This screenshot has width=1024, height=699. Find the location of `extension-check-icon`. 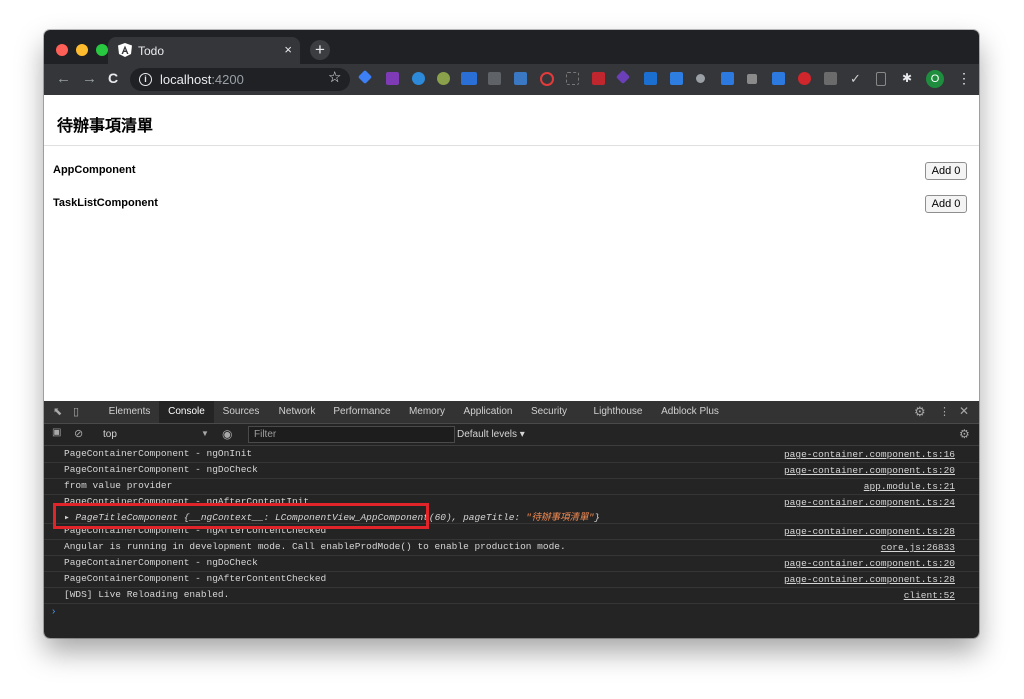

extension-check-icon is located at coordinates (418, 78).